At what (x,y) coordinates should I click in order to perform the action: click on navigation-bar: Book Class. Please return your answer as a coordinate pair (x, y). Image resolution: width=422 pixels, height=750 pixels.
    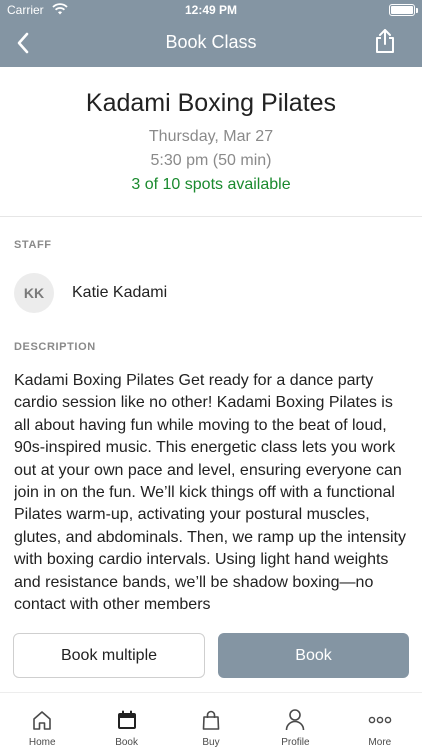
    Looking at the image, I should click on (211, 43).